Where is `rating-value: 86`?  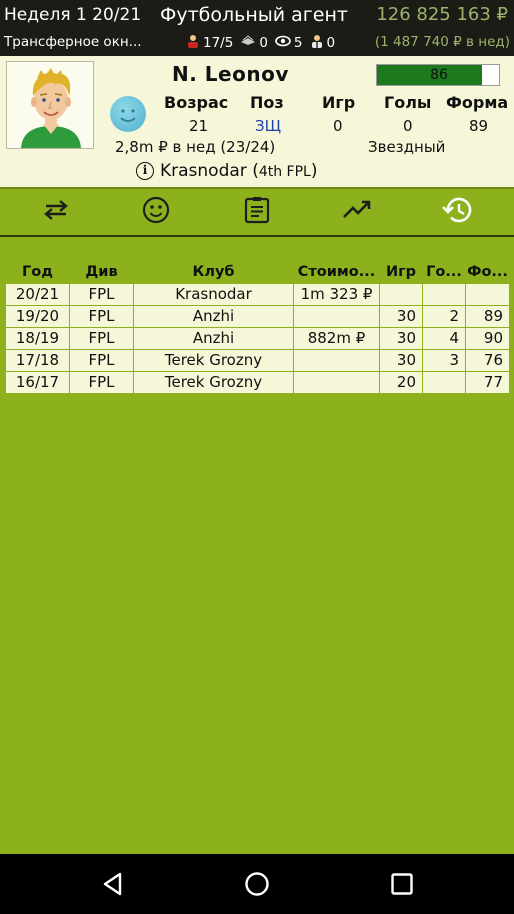 rating-value: 86 is located at coordinates (439, 75).